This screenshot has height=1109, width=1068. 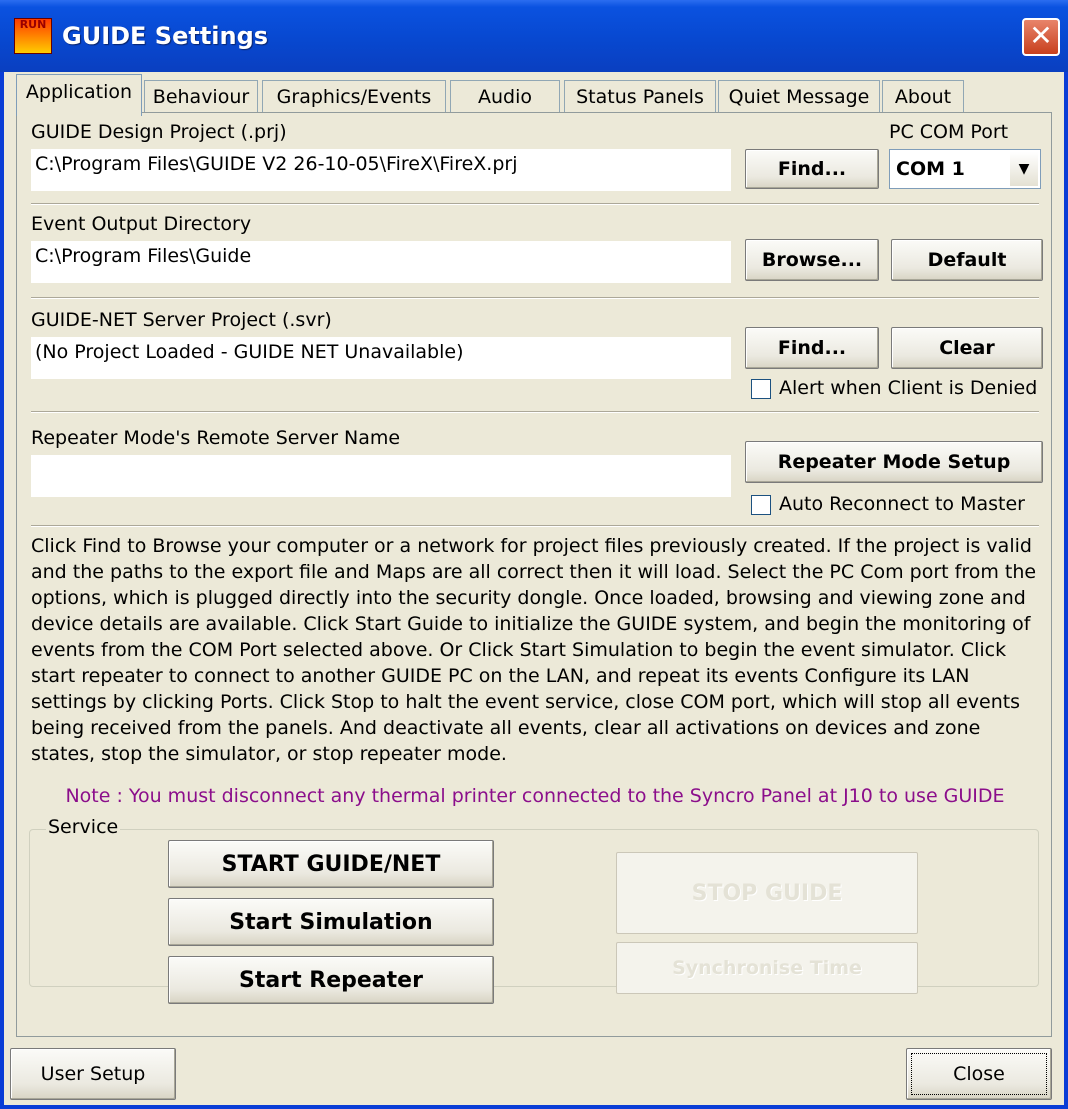 I want to click on start-guide-net-button: START GUIDE/NET, so click(x=331, y=864).